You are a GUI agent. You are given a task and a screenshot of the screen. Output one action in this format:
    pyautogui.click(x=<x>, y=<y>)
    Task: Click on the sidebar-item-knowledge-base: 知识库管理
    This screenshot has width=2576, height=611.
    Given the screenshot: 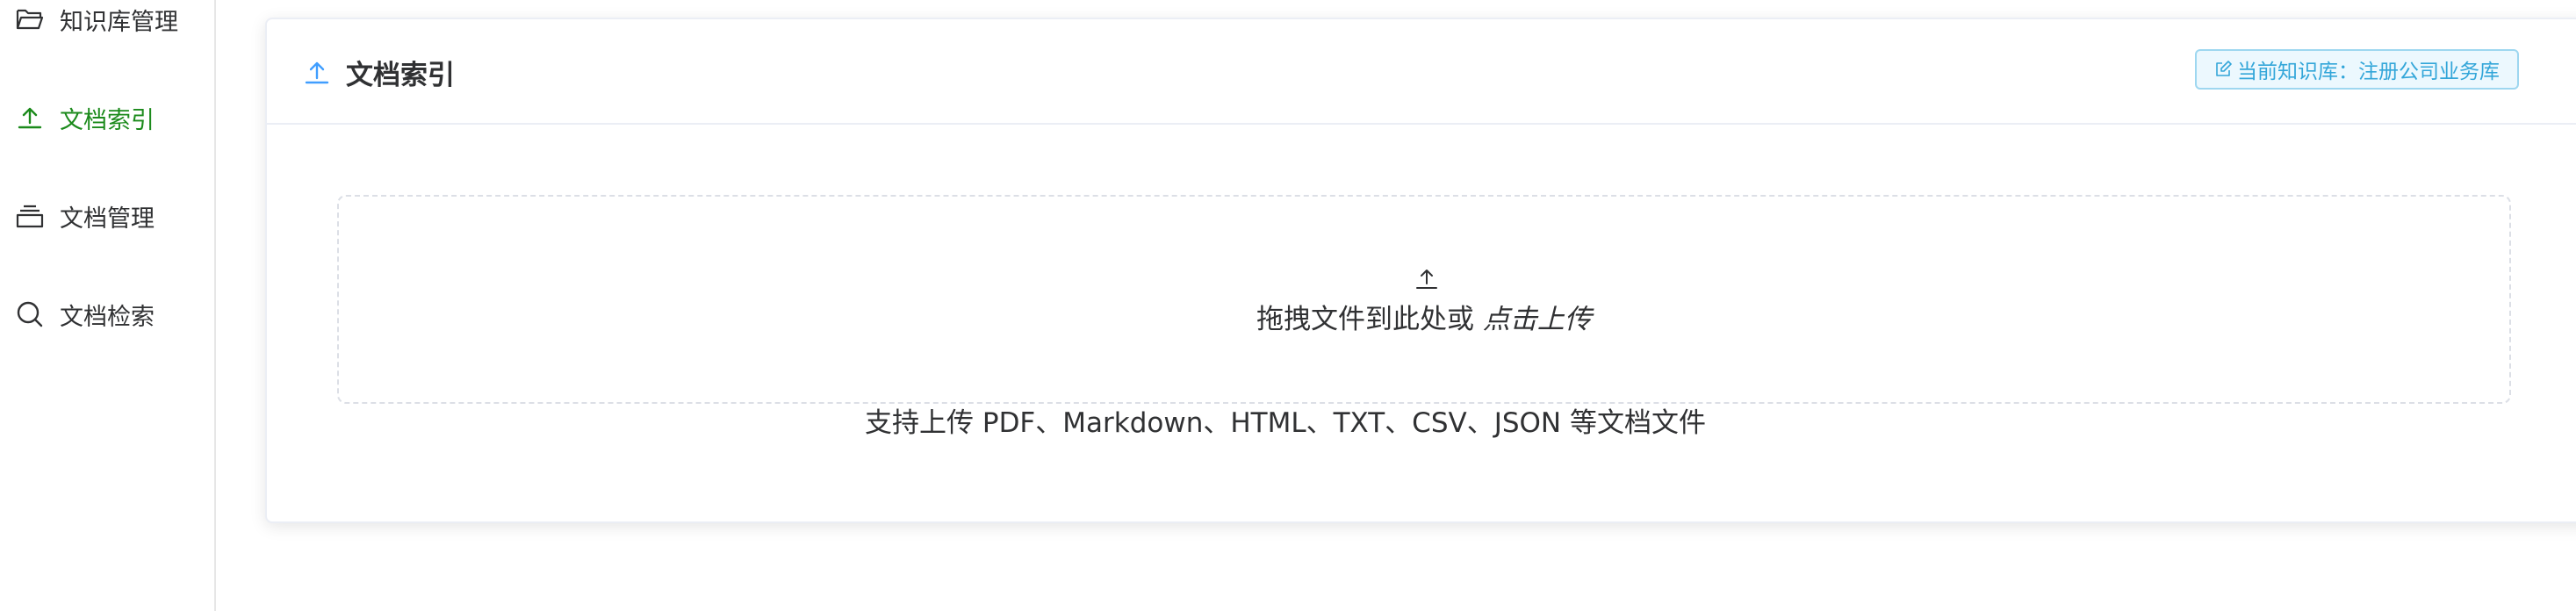 What is the action you would take?
    pyautogui.click(x=107, y=34)
    